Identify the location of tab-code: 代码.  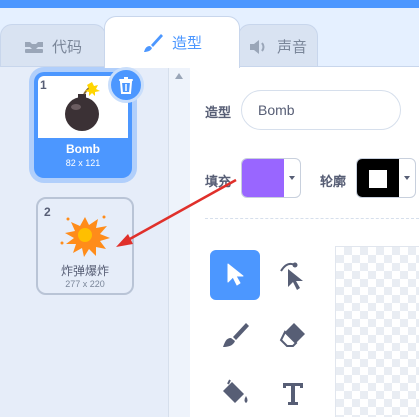
(53, 46).